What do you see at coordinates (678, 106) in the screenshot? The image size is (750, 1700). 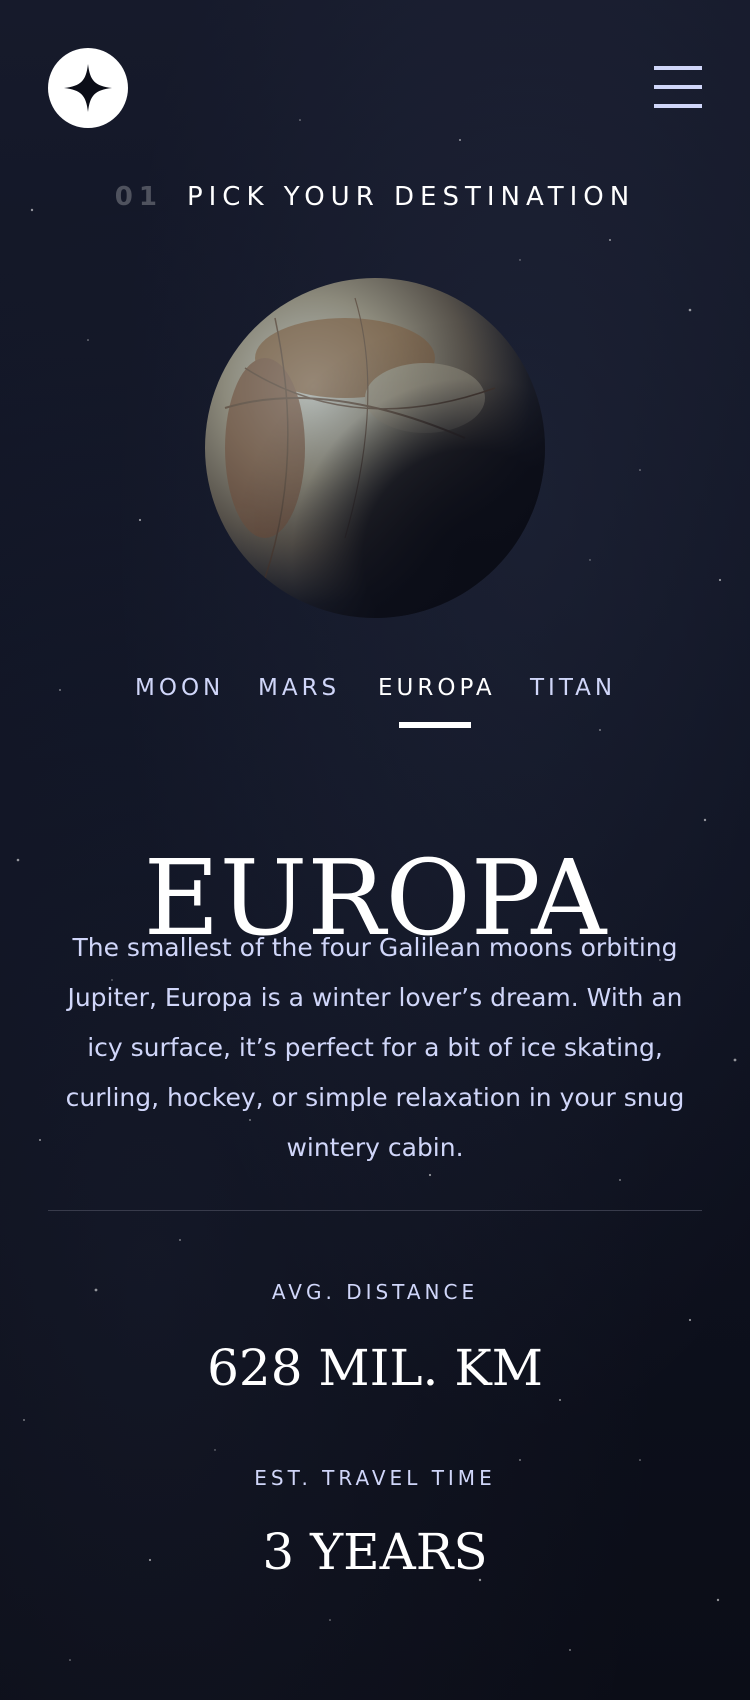 I see `menu-bar-bottom` at bounding box center [678, 106].